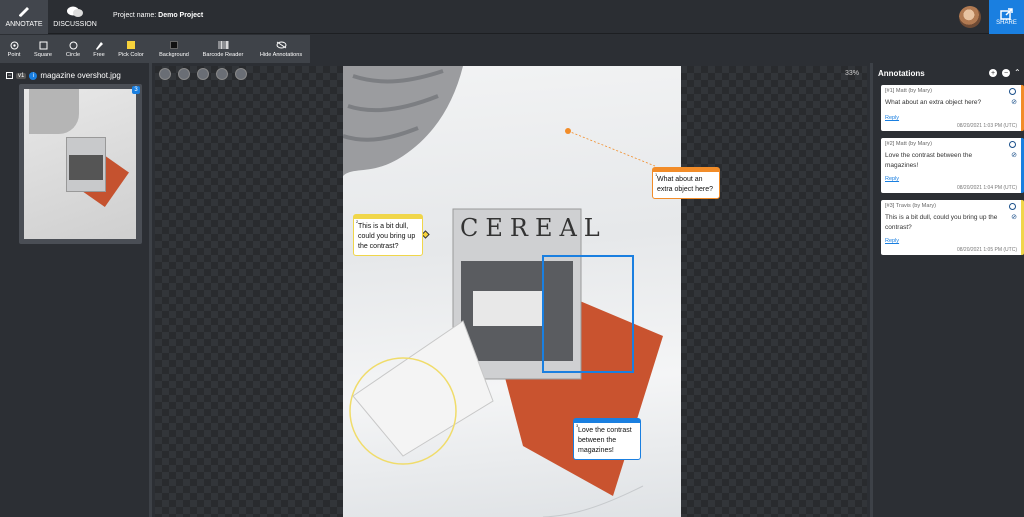  What do you see at coordinates (425, 234) in the screenshot?
I see `pin-2-marker` at bounding box center [425, 234].